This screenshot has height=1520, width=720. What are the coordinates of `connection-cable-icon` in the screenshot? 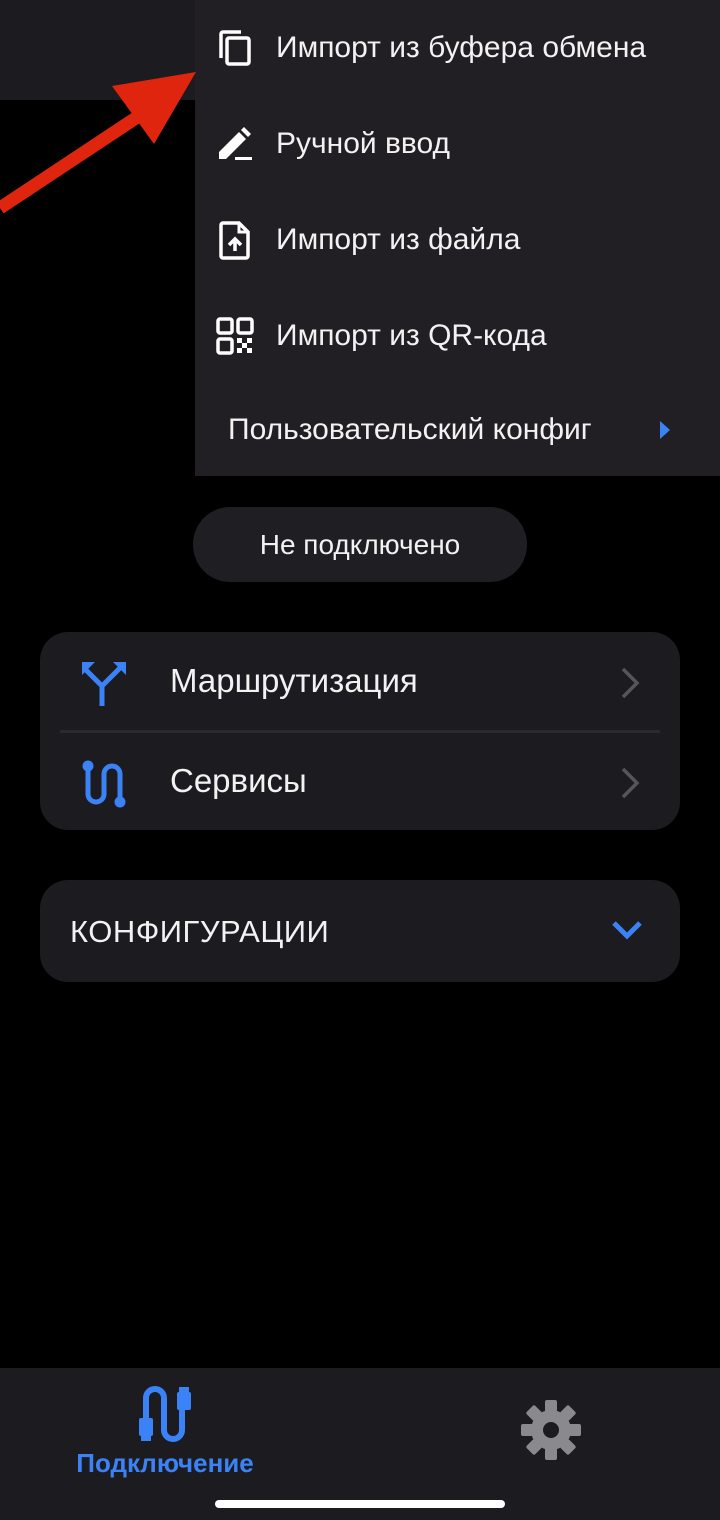 It's located at (165, 1415).